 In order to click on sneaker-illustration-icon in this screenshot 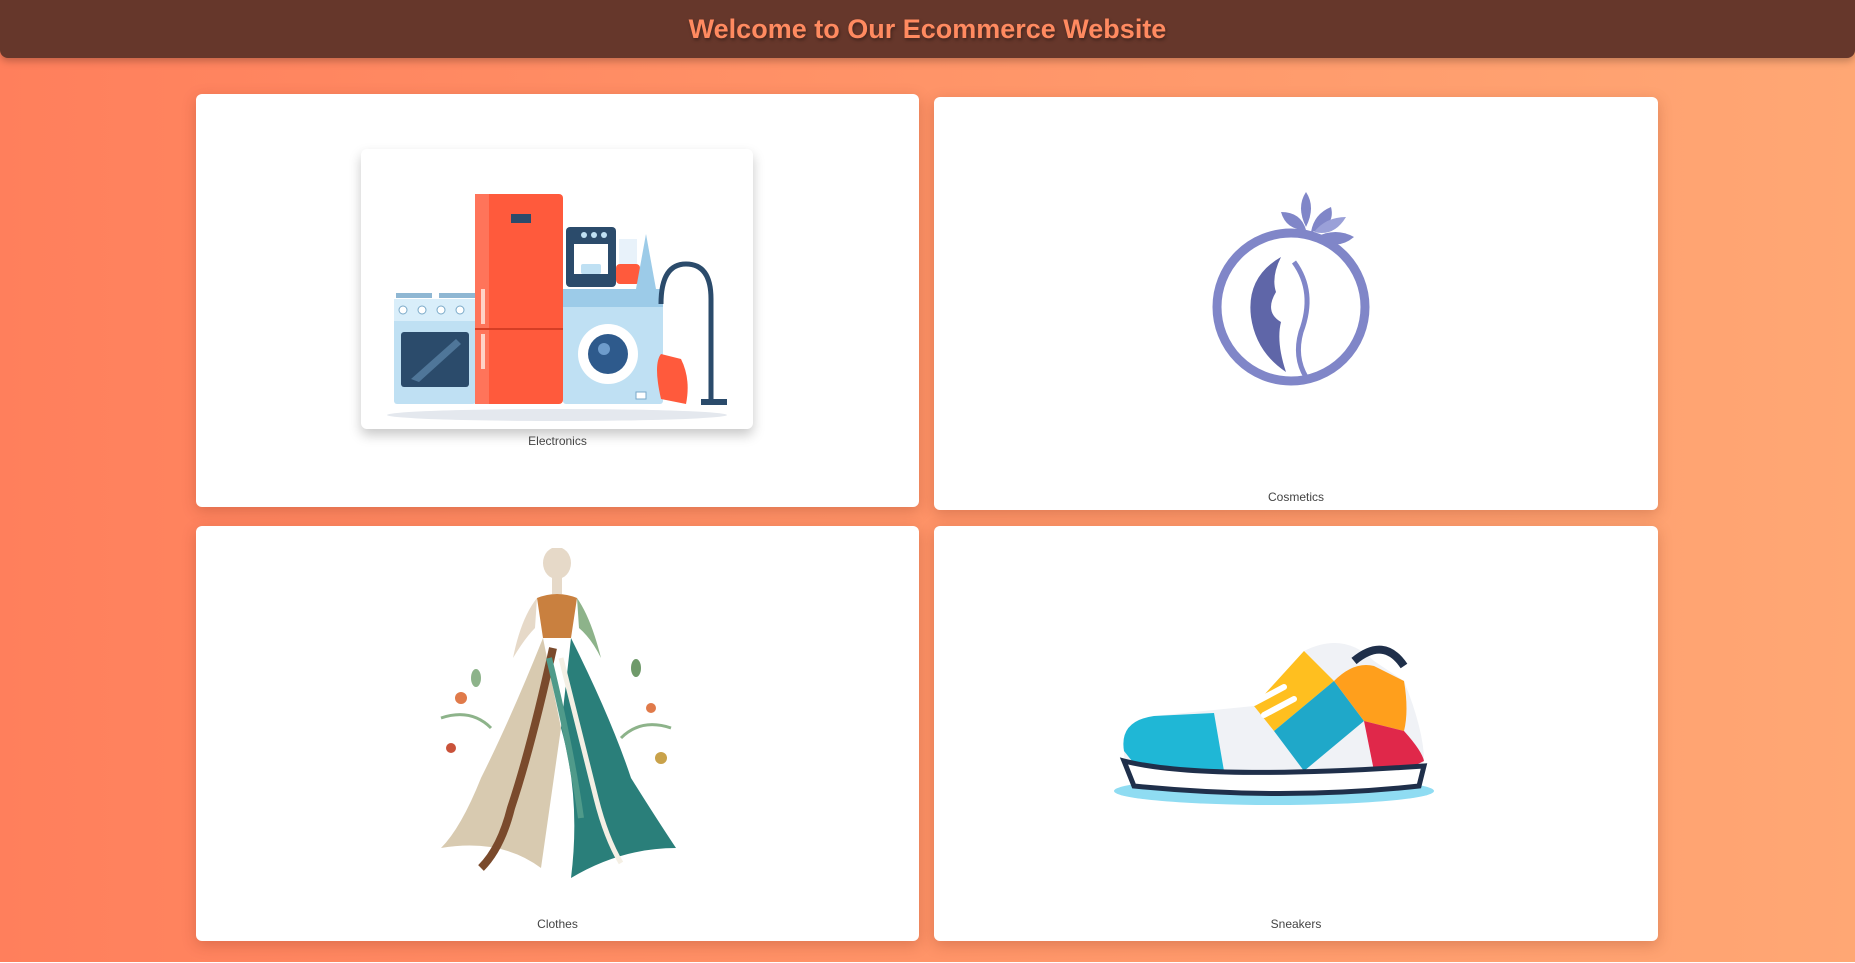, I will do `click(1274, 724)`.